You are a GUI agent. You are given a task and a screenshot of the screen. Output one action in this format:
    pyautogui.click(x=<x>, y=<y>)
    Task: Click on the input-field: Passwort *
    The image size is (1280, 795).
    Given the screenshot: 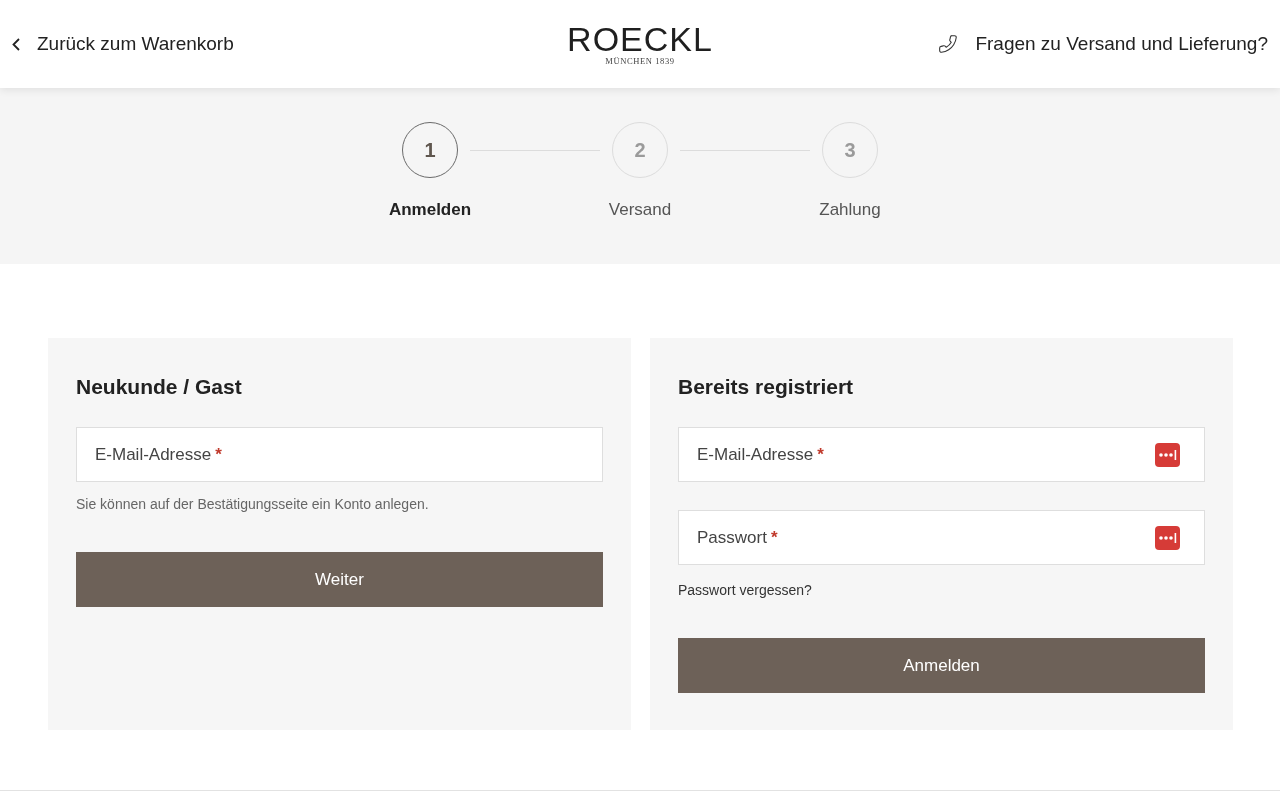 What is the action you would take?
    pyautogui.click(x=941, y=537)
    